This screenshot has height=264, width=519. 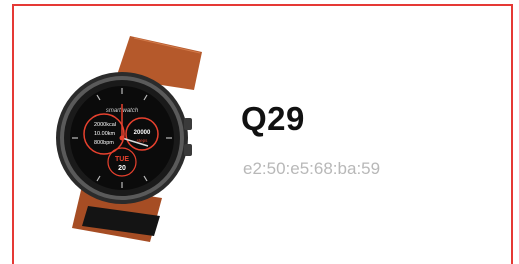 What do you see at coordinates (273, 118) in the screenshot?
I see `device-name: Q29` at bounding box center [273, 118].